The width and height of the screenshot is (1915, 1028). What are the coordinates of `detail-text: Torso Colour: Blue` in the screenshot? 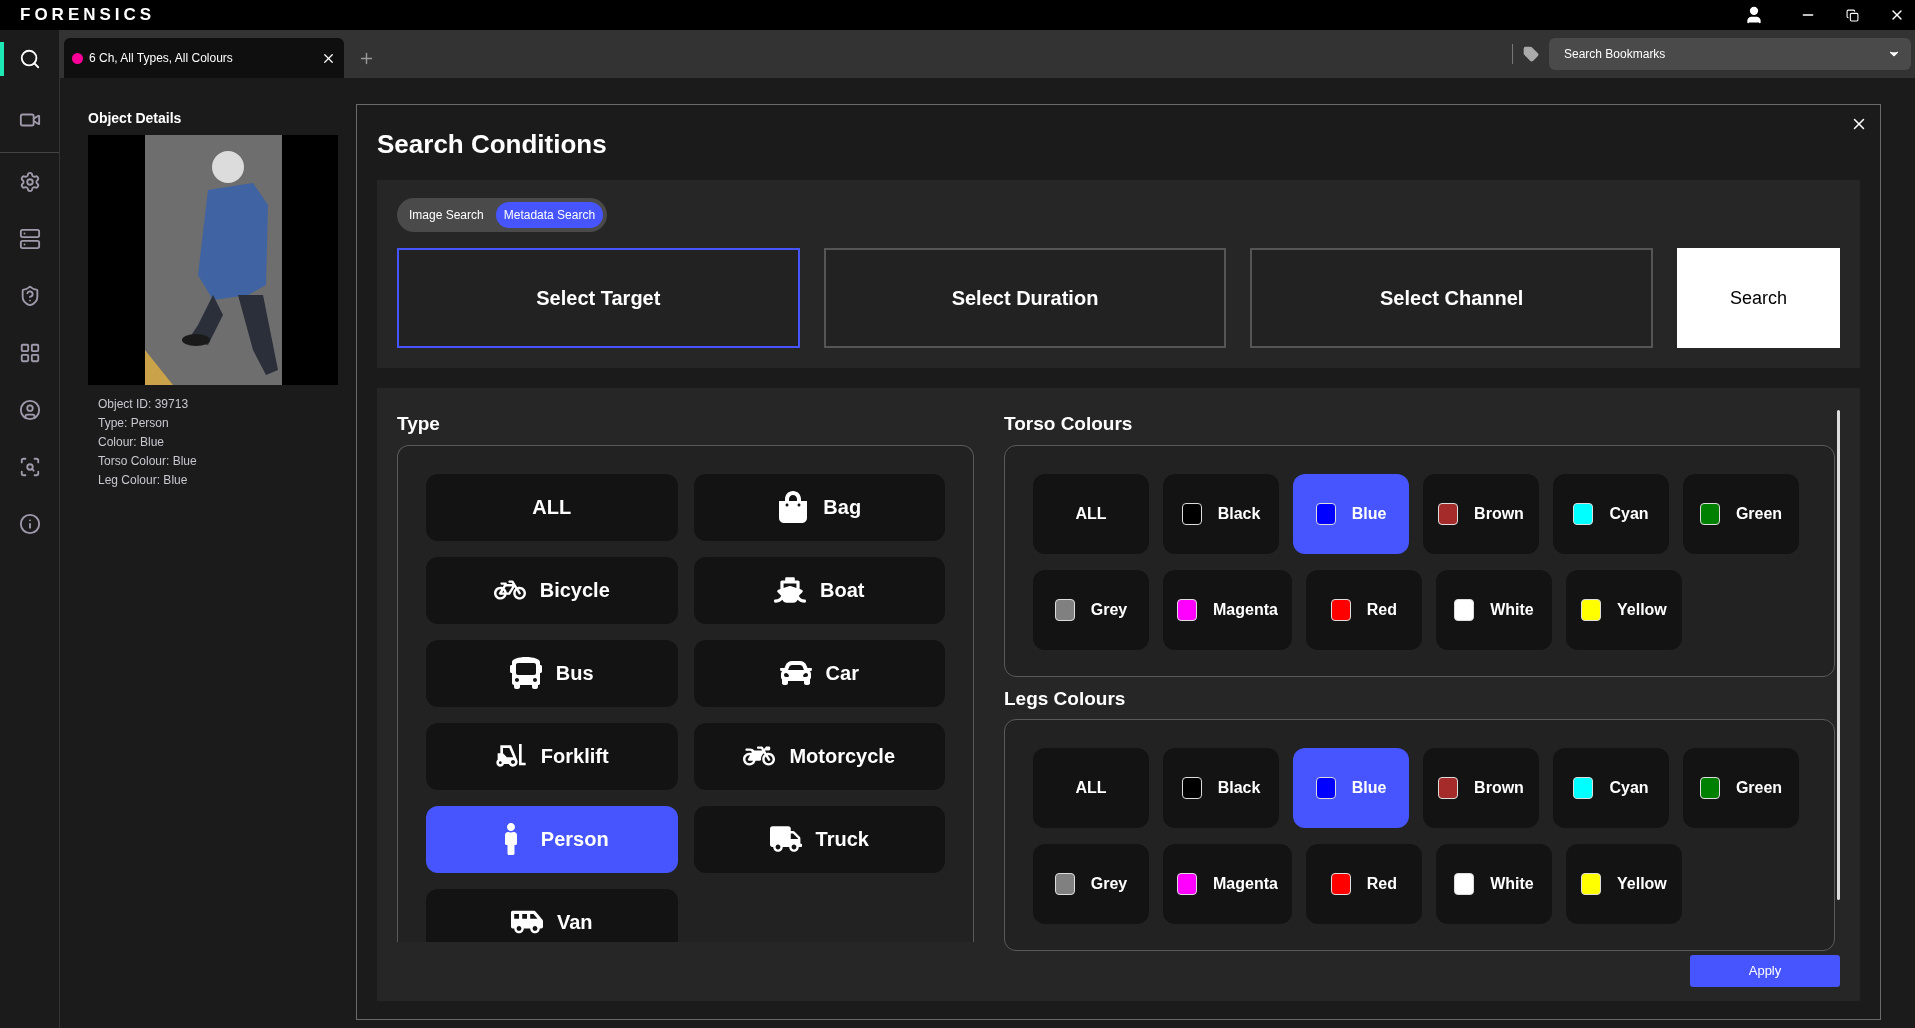 It's located at (148, 461).